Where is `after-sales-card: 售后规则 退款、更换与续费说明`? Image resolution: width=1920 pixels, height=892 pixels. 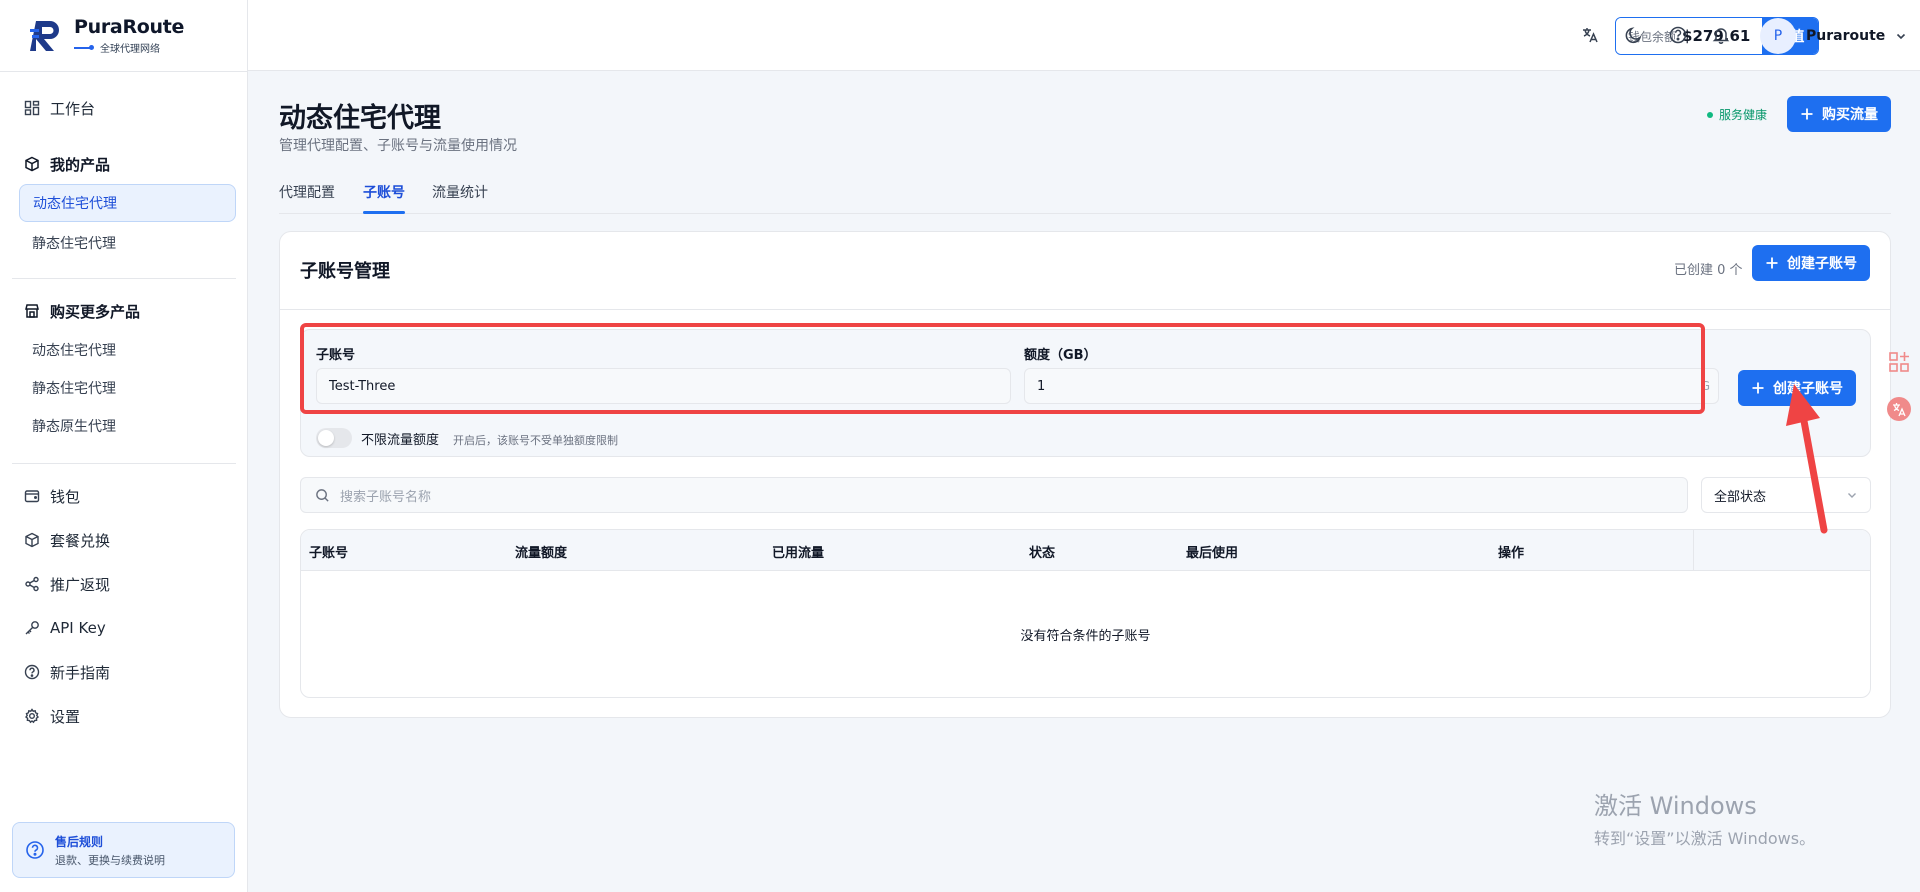
after-sales-card: 售后规则 退款、更换与续费说明 is located at coordinates (123, 850).